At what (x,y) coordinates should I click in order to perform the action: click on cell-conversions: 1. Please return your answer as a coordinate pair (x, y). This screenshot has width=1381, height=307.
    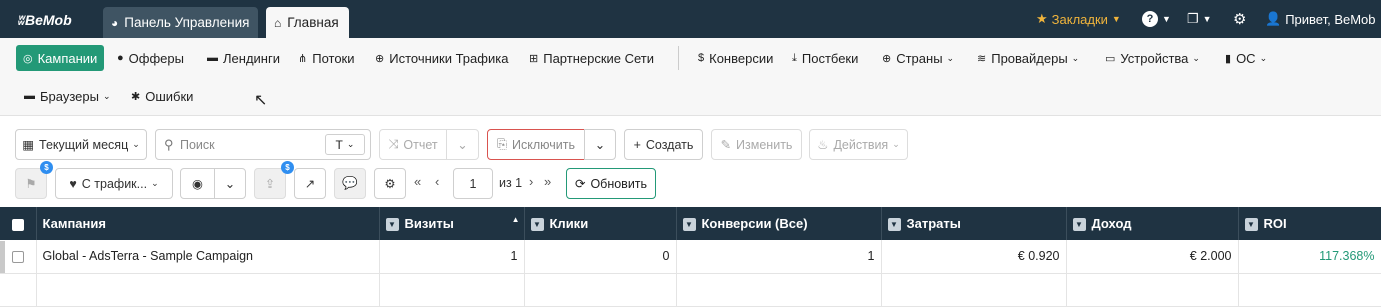
    Looking at the image, I should click on (779, 257).